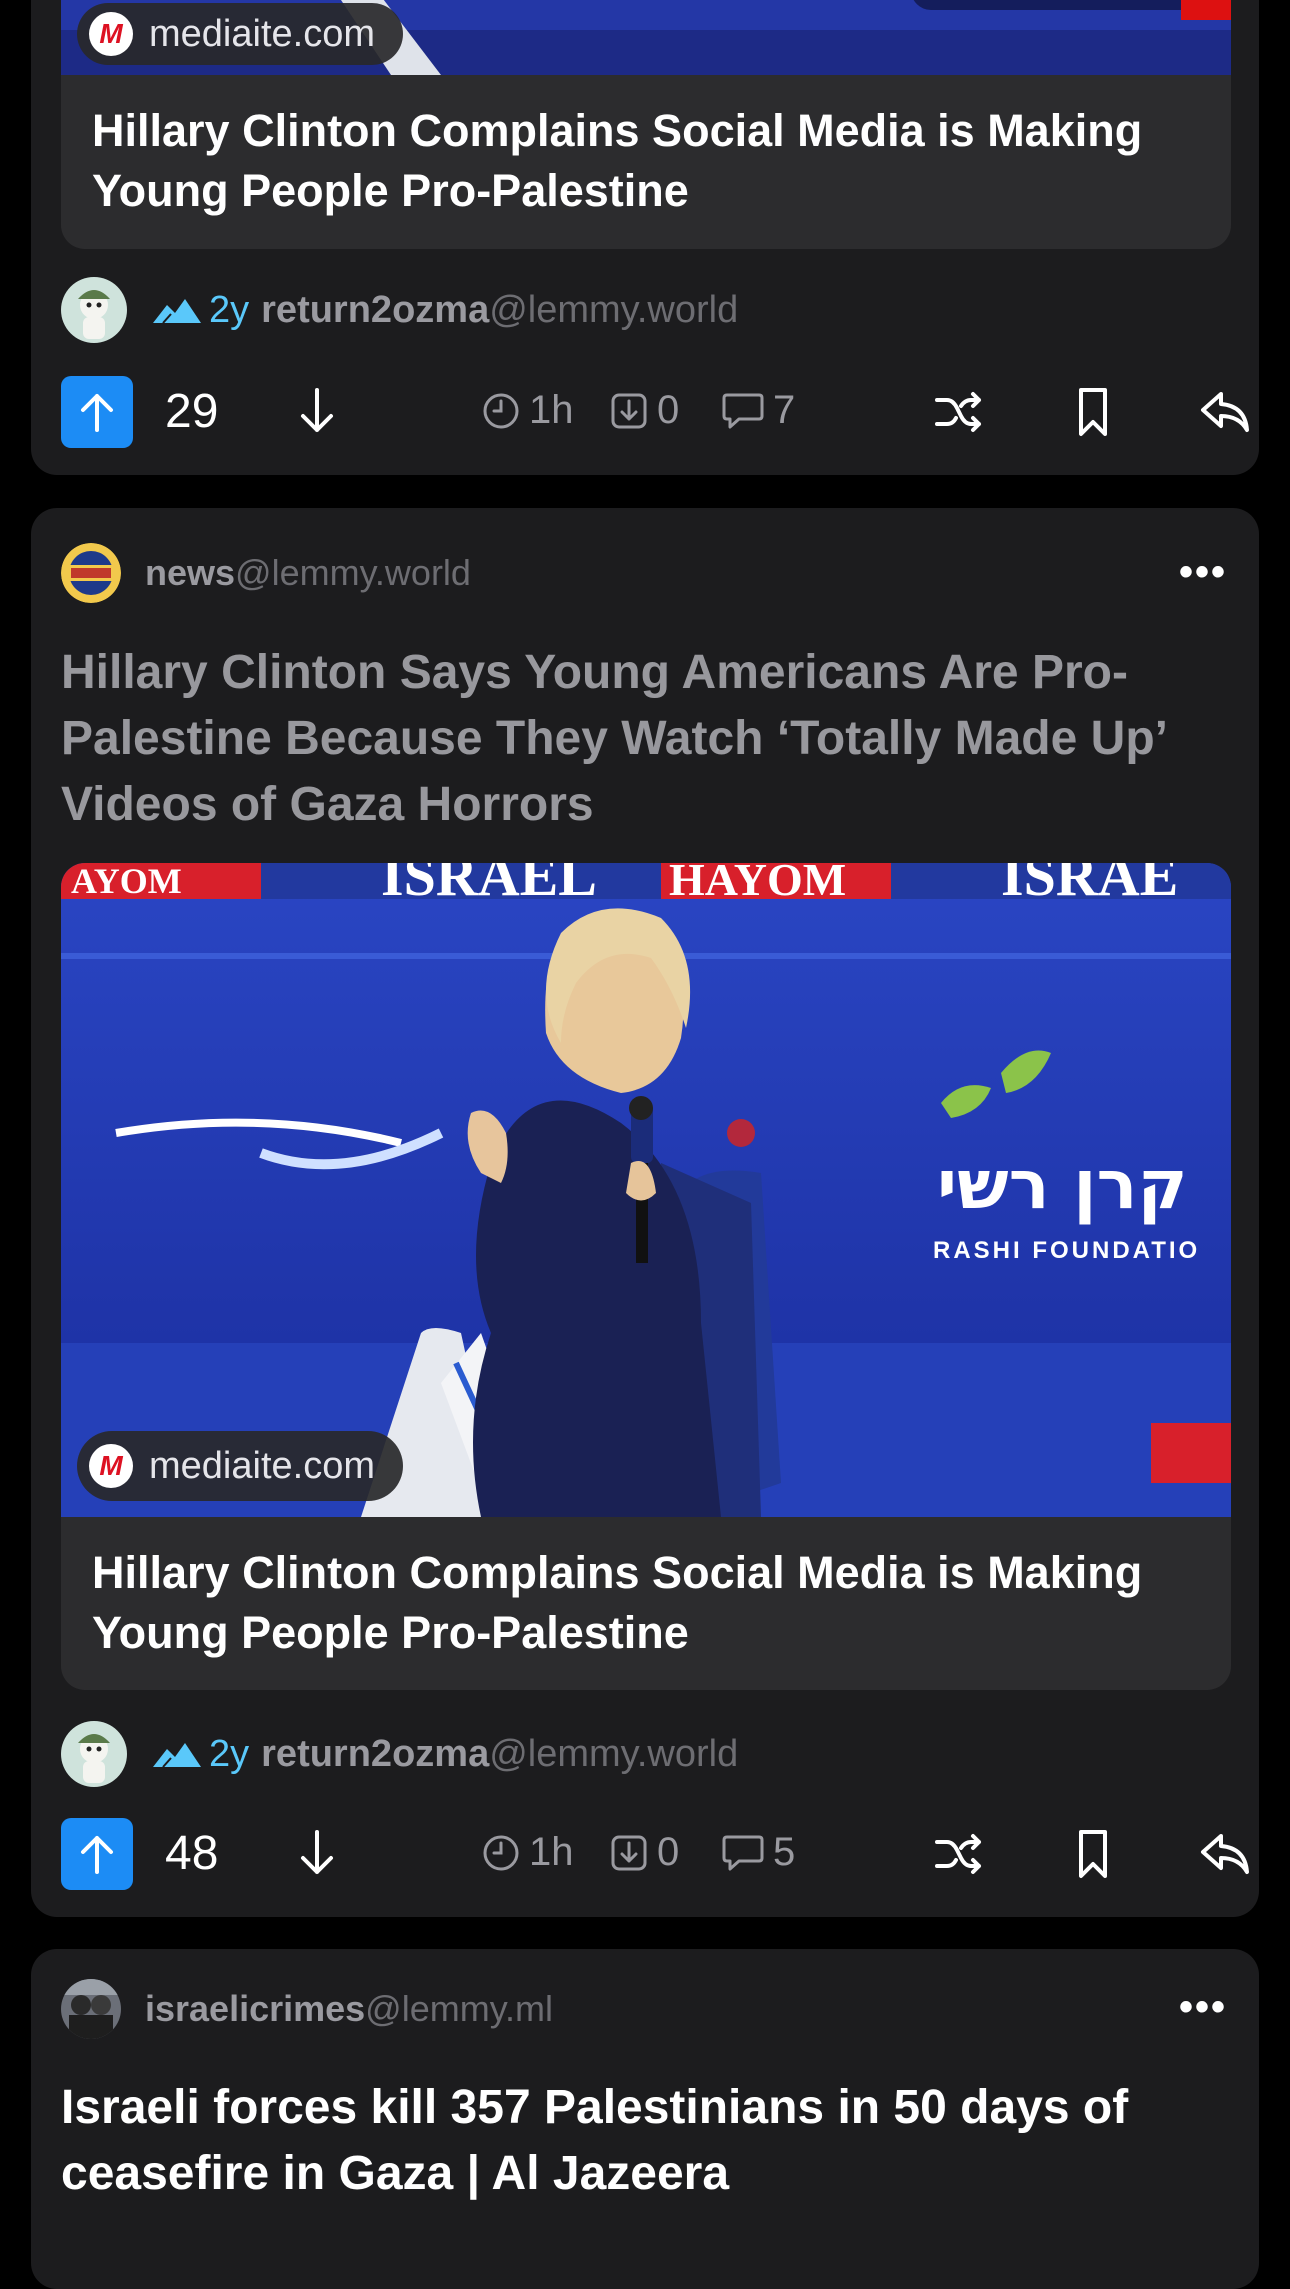 The height and width of the screenshot is (2289, 1290). Describe the element at coordinates (192, 1853) in the screenshot. I see `score: 48` at that location.